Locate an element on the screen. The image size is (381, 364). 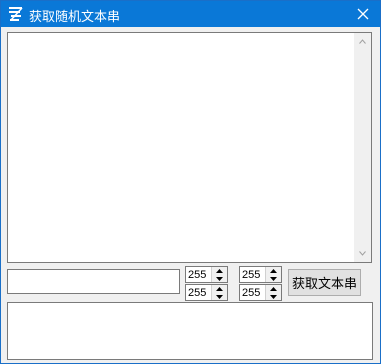
spinner-2: 255 is located at coordinates (206, 292).